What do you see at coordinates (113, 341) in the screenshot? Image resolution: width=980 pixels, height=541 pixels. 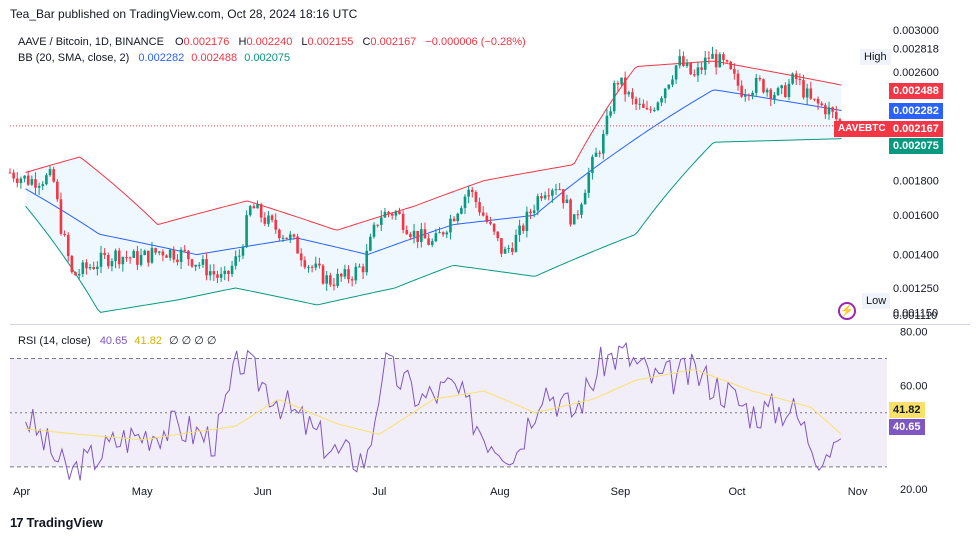 I see `rsi-value: 40.65` at bounding box center [113, 341].